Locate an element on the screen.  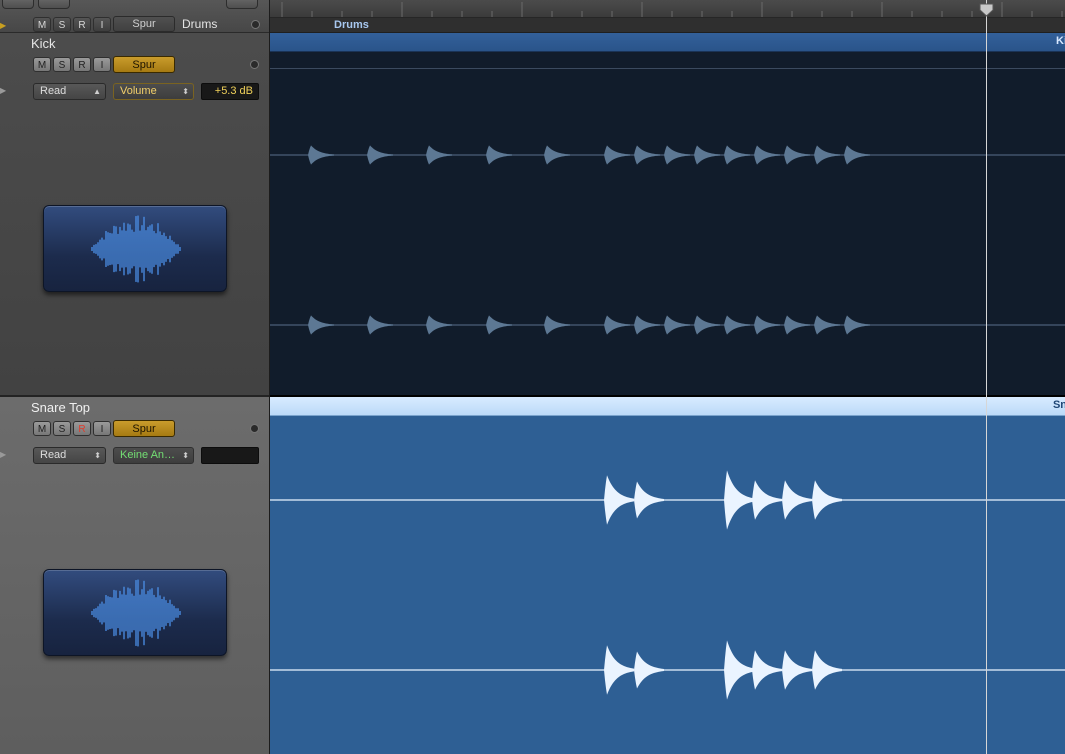
automation-mode-select: Read ⬍ is located at coordinates (69, 455).